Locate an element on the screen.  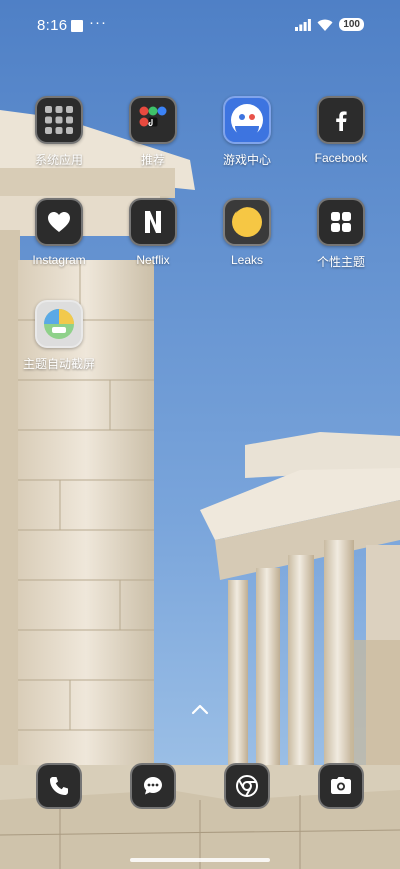
app-label: Netflix is located at coordinates (153, 260).